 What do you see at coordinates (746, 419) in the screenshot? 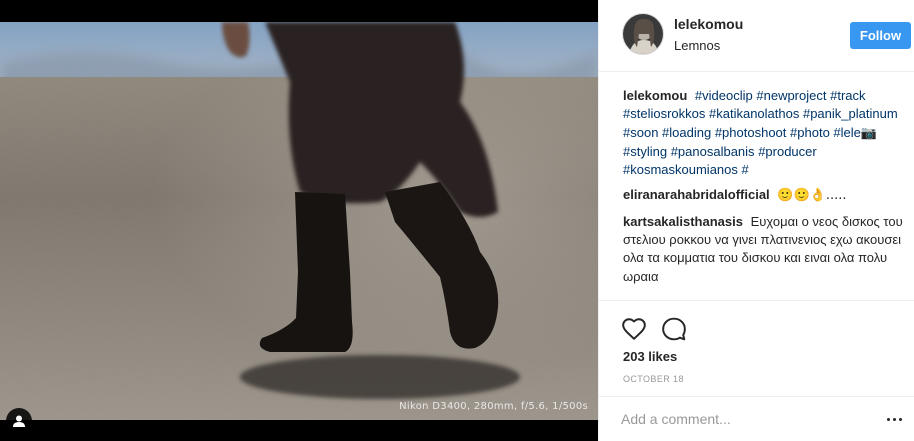
I see `add-comment-input` at bounding box center [746, 419].